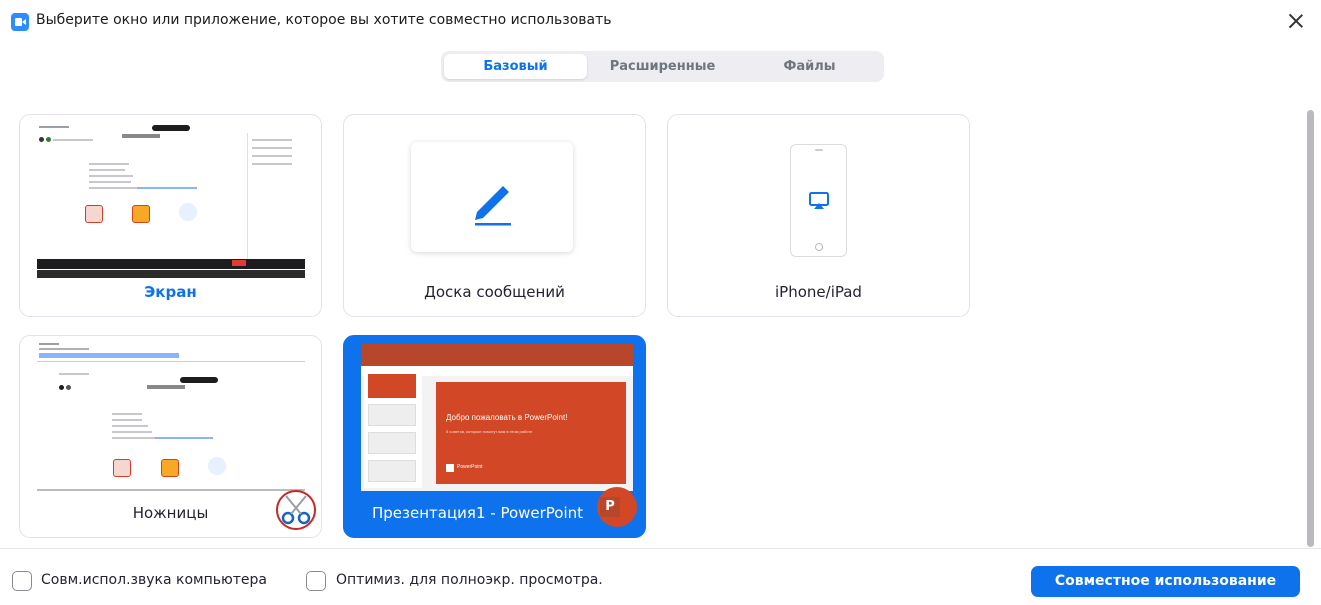 This screenshot has width=1321, height=605. What do you see at coordinates (22, 581) in the screenshot?
I see `share-computer-audio-checkbox` at bounding box center [22, 581].